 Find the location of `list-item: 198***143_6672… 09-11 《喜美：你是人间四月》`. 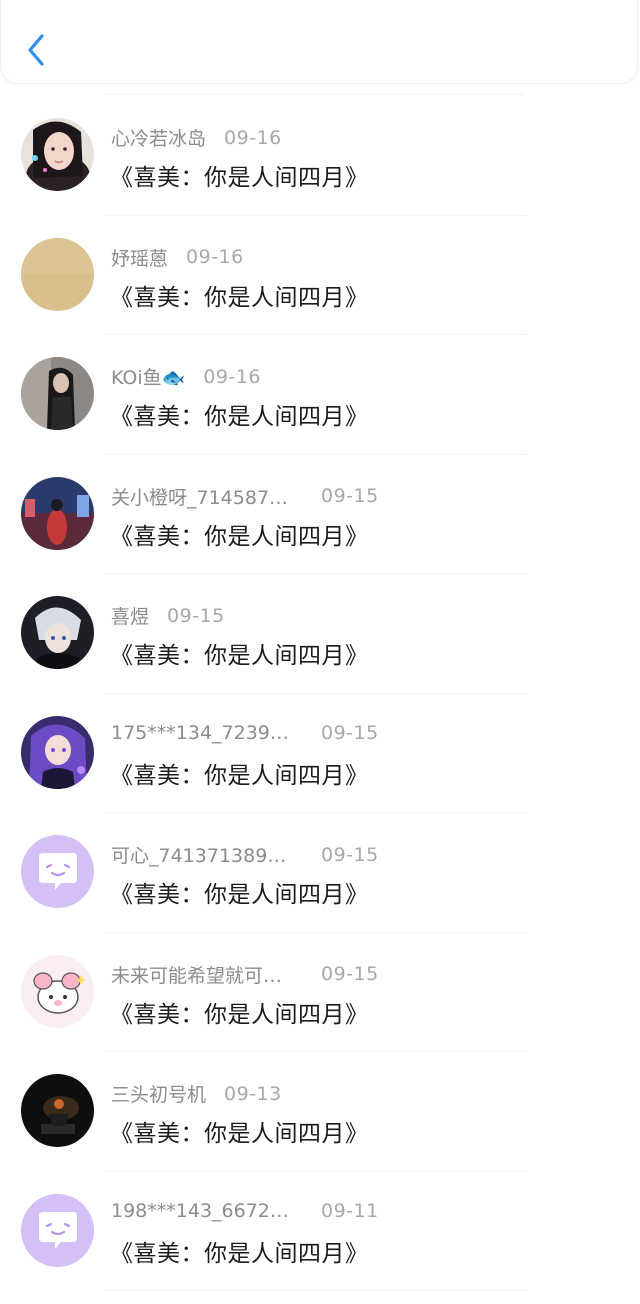

list-item: 198***143_6672… 09-11 《喜美：你是人间四月》 is located at coordinates (320, 1231).